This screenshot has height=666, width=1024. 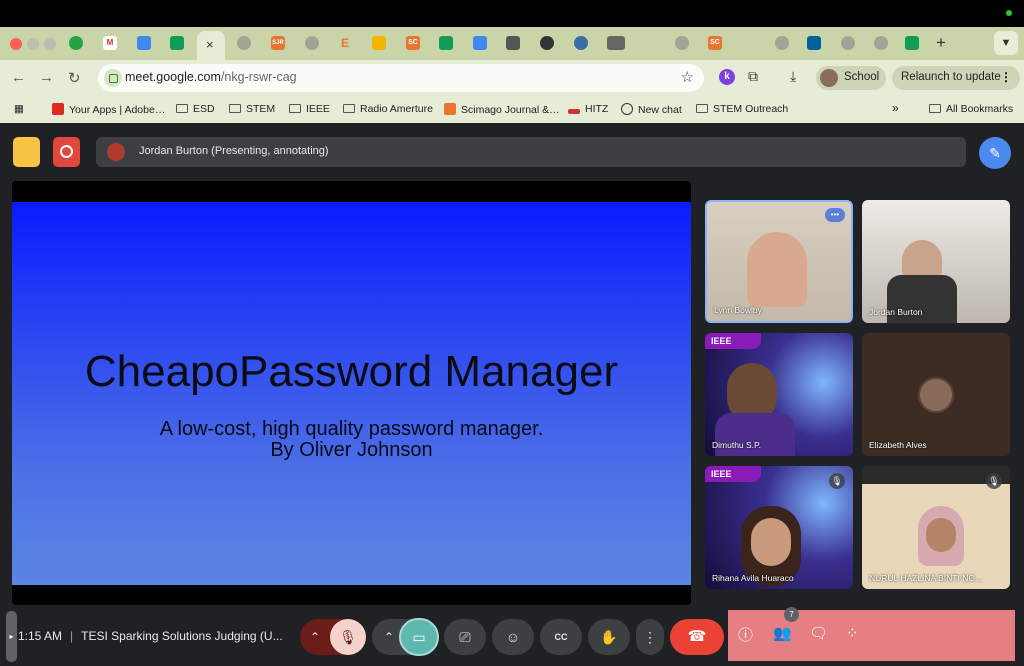 What do you see at coordinates (195, 109) in the screenshot?
I see `bookmark-esd: ESD` at bounding box center [195, 109].